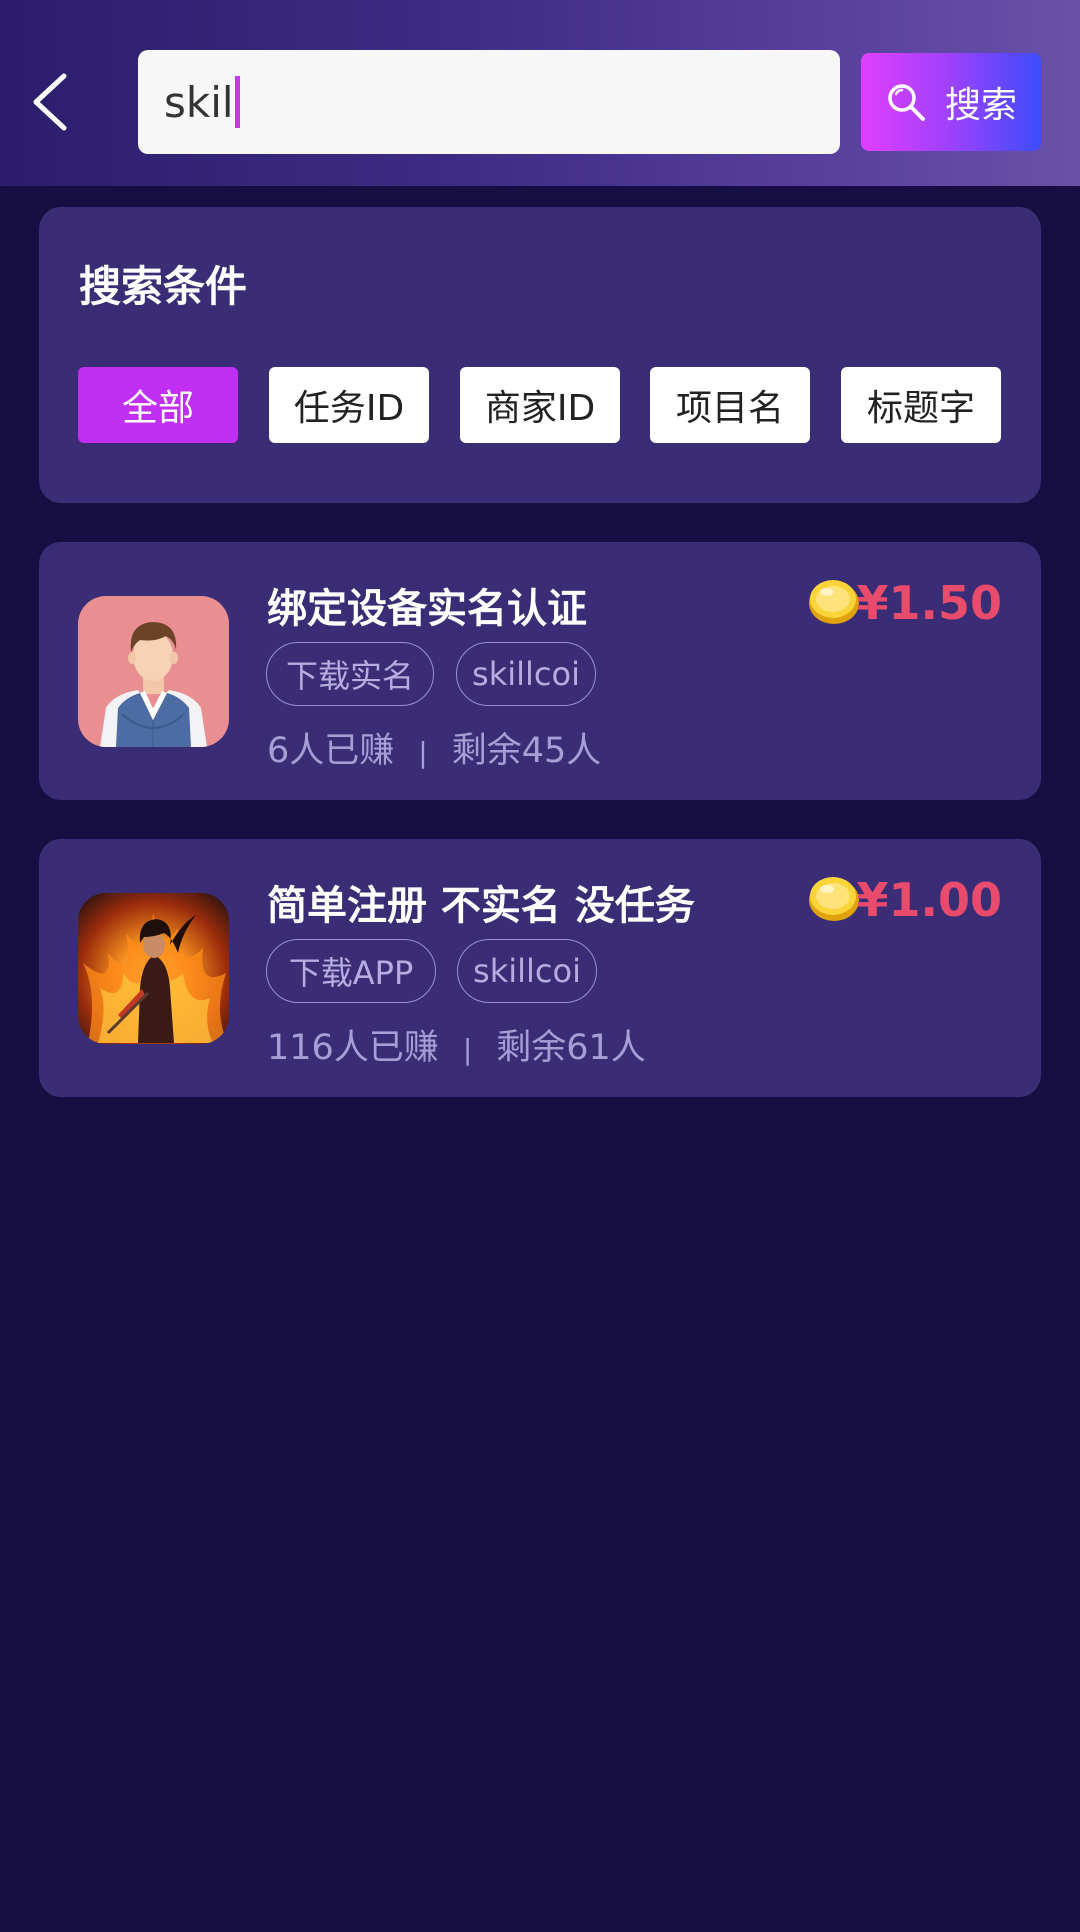  What do you see at coordinates (353, 1048) in the screenshot?
I see `earned-count: 116人已赚` at bounding box center [353, 1048].